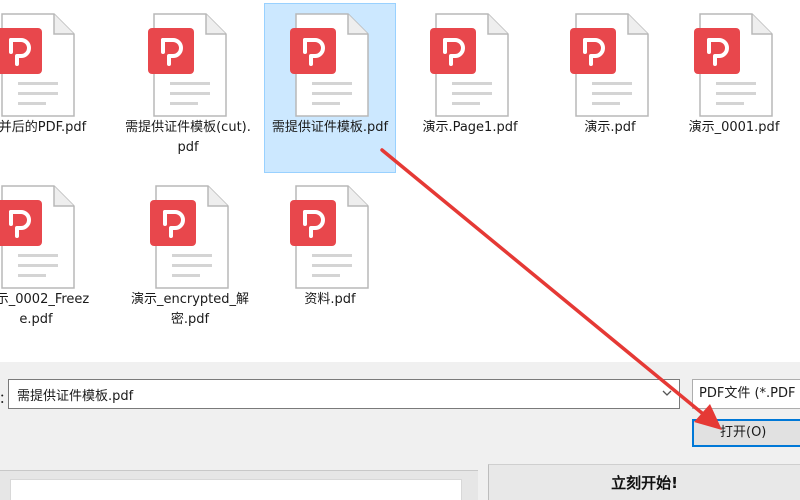 Image resolution: width=800 pixels, height=500 pixels. What do you see at coordinates (330, 299) in the screenshot?
I see `file-name: 资料.pdf` at bounding box center [330, 299].